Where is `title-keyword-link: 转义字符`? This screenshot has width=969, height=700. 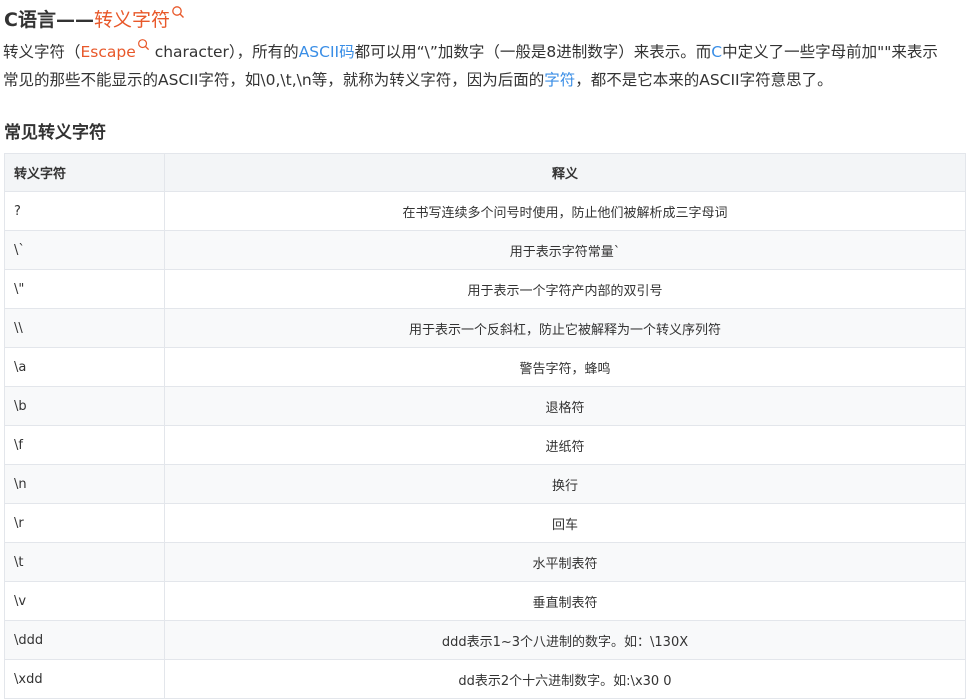
title-keyword-link: 转义字符 is located at coordinates (132, 18).